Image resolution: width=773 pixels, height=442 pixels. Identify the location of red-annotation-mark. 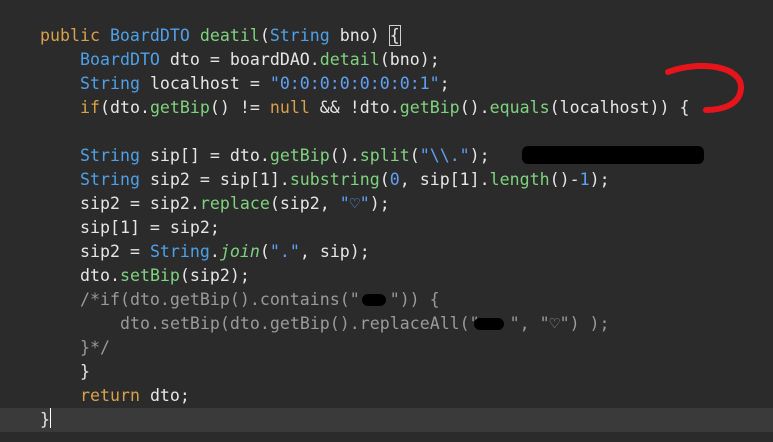
(705, 88).